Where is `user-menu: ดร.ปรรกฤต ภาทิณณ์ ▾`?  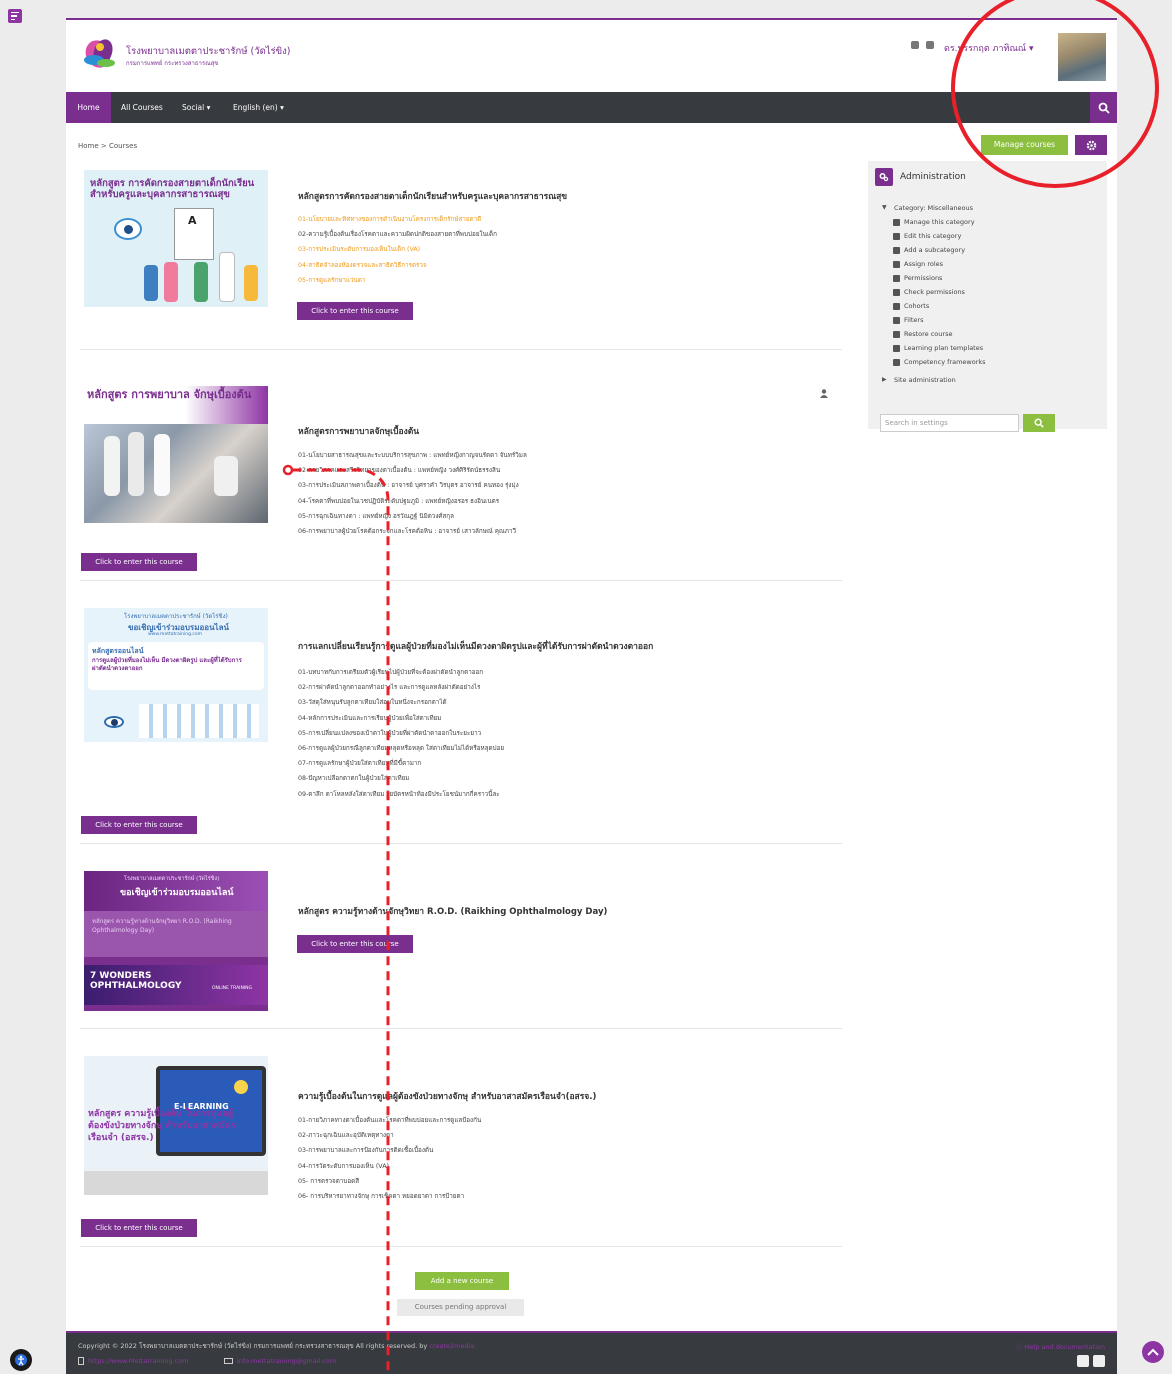 user-menu: ดร.ปรรกฤต ภาทิณณ์ ▾ is located at coordinates (989, 48).